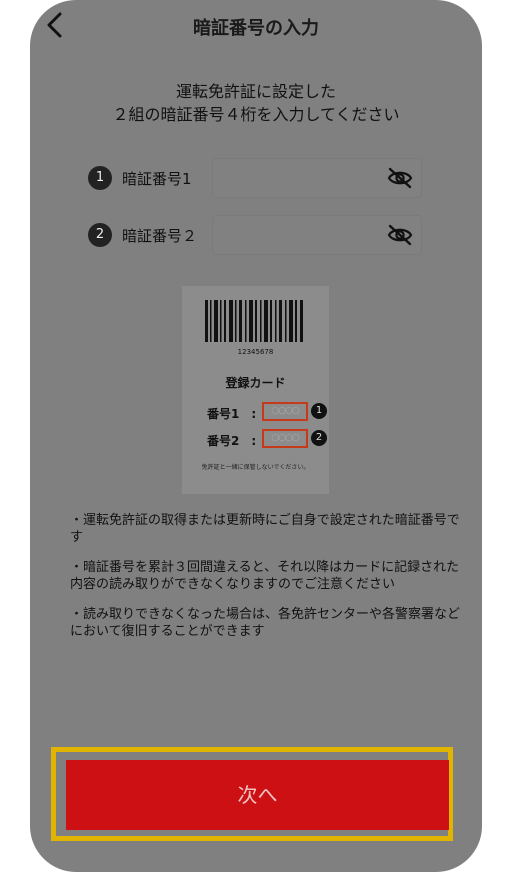 Image resolution: width=510 pixels, height=872 pixels. I want to click on card-row-label: 番号2 :, so click(232, 441).